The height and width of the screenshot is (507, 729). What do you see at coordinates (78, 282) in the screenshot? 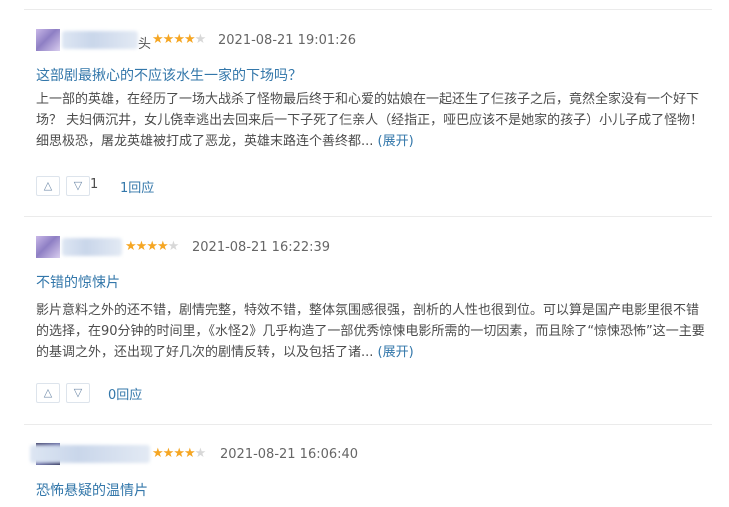
I see `review-title: 不错的惊悚片` at bounding box center [78, 282].